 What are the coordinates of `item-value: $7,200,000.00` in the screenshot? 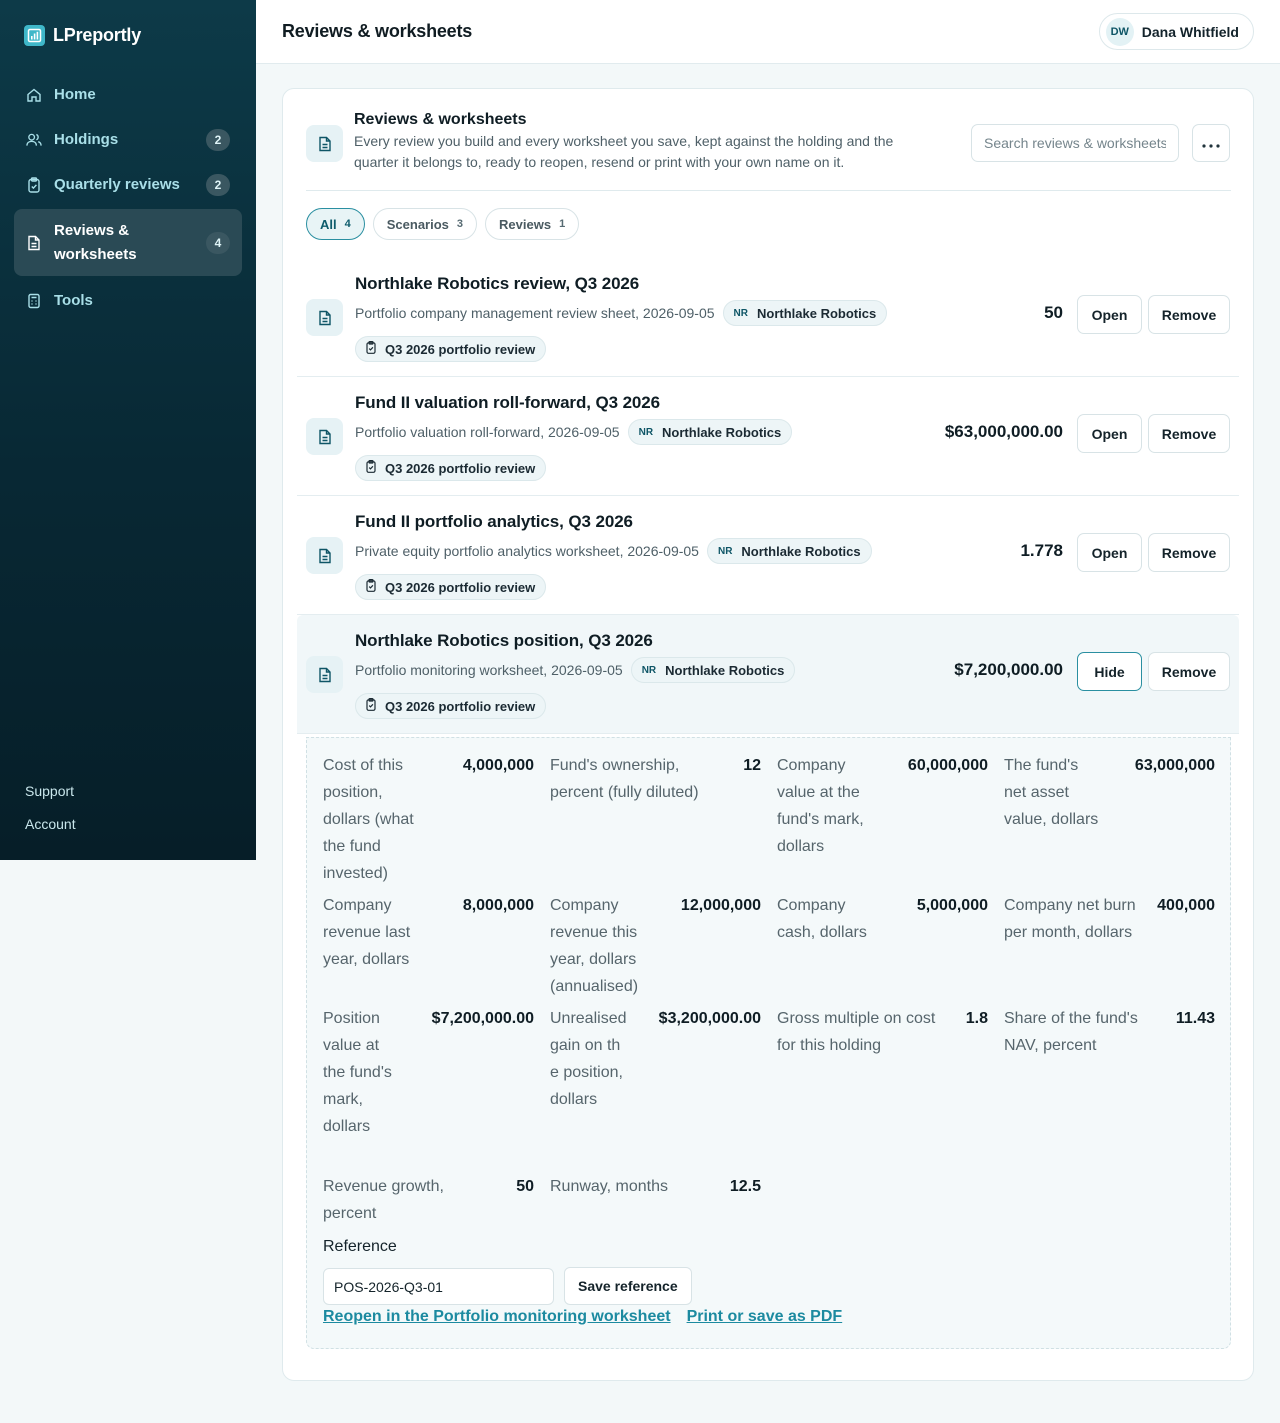 It's located at (1008, 669).